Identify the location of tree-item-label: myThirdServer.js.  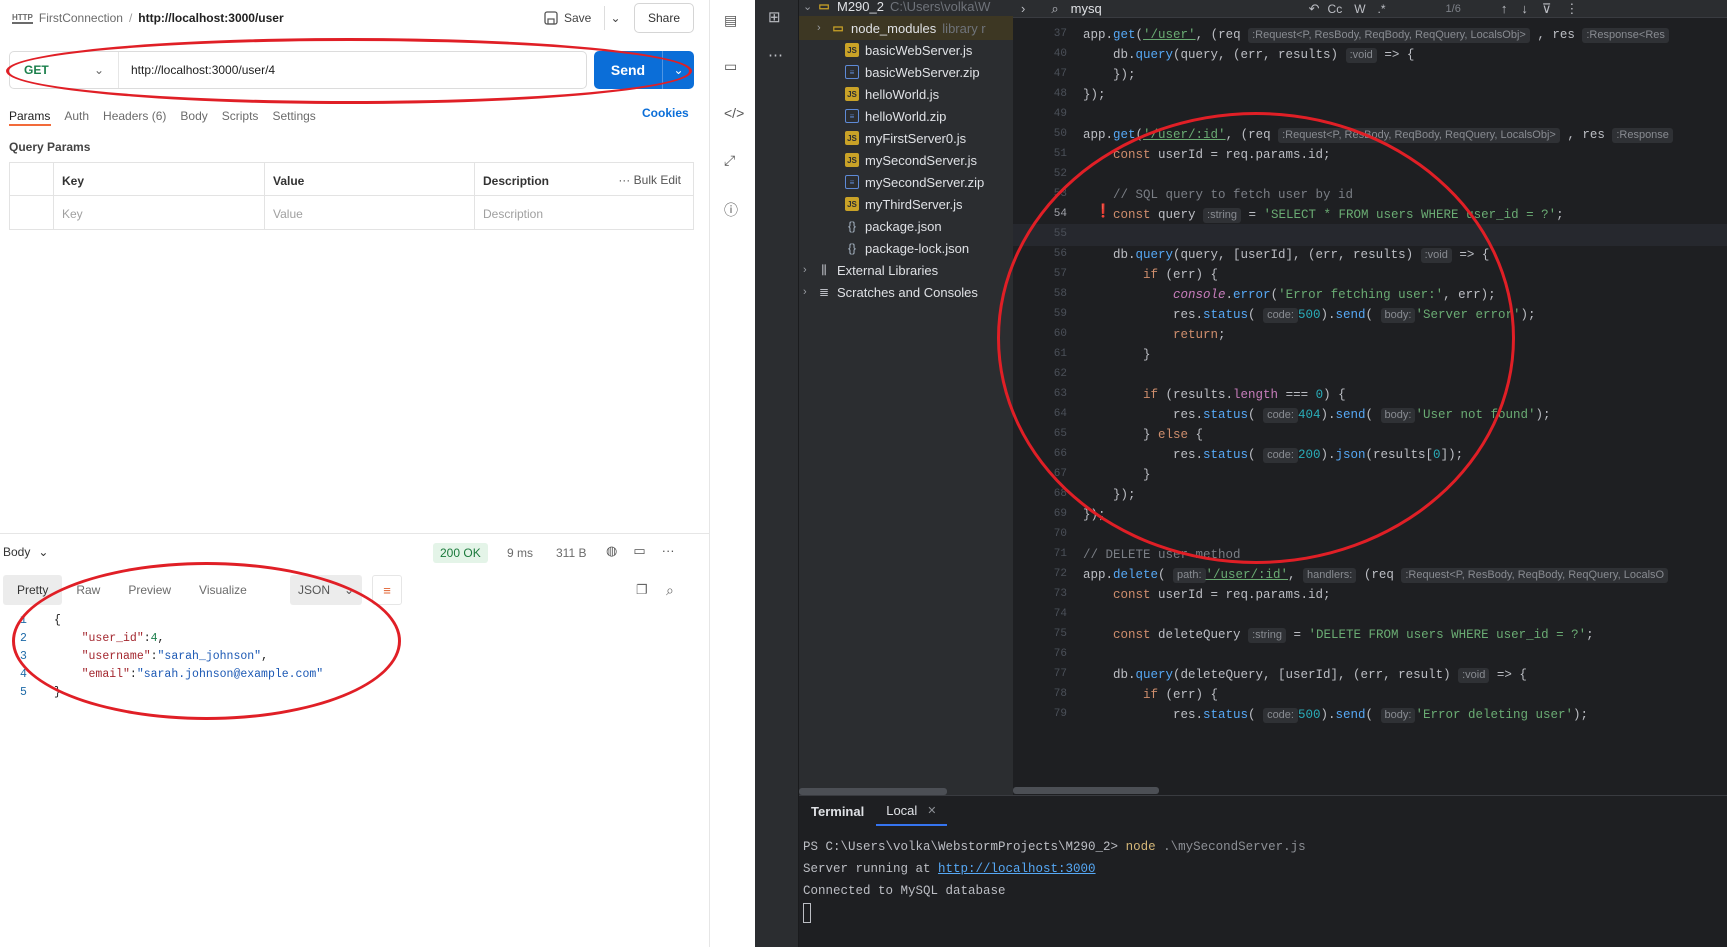
(914, 204).